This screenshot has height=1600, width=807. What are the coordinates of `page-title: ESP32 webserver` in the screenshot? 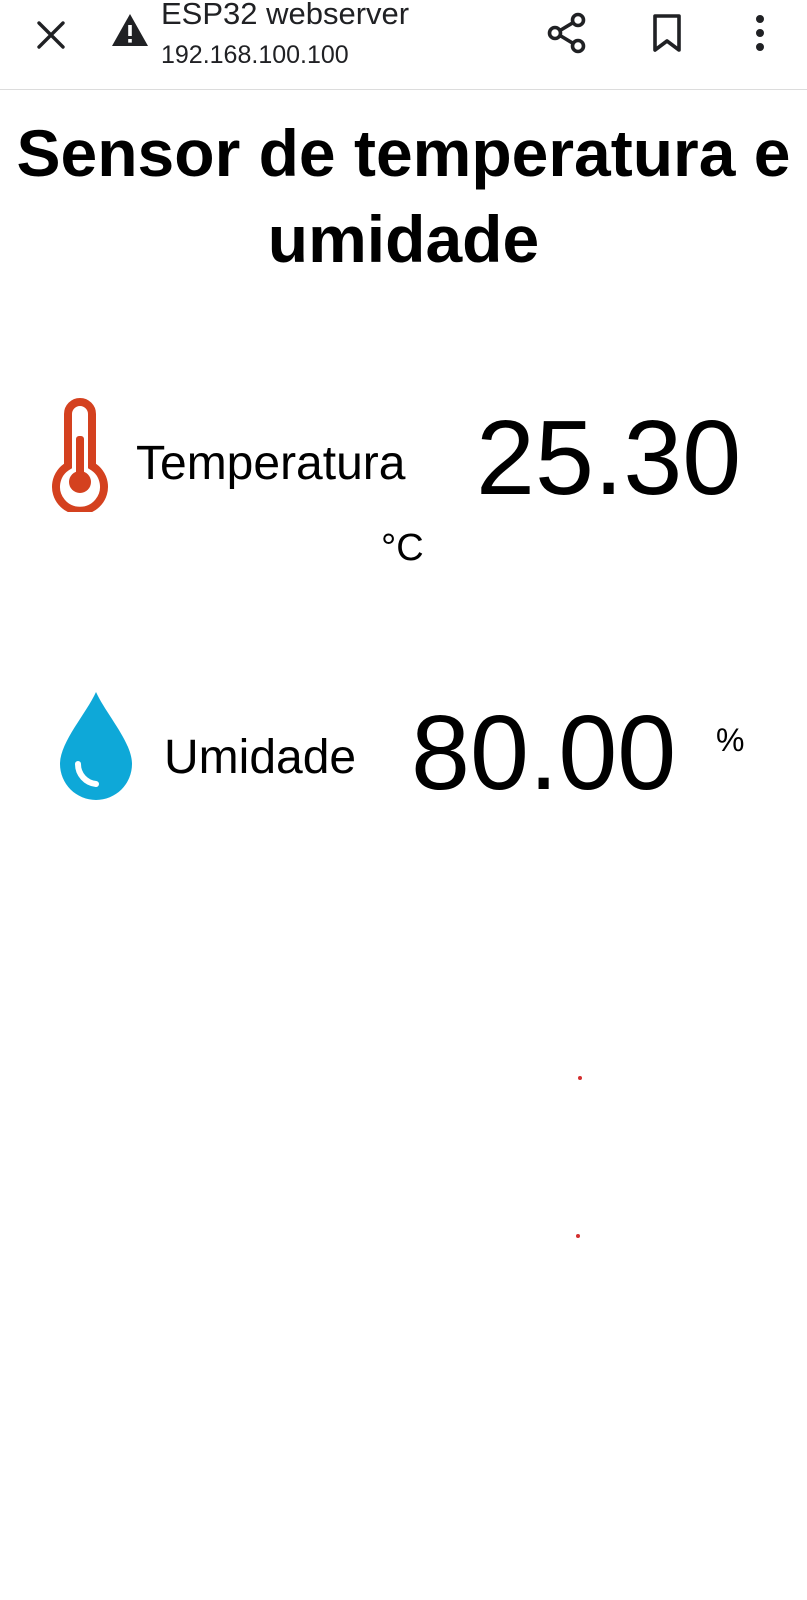 It's located at (285, 15).